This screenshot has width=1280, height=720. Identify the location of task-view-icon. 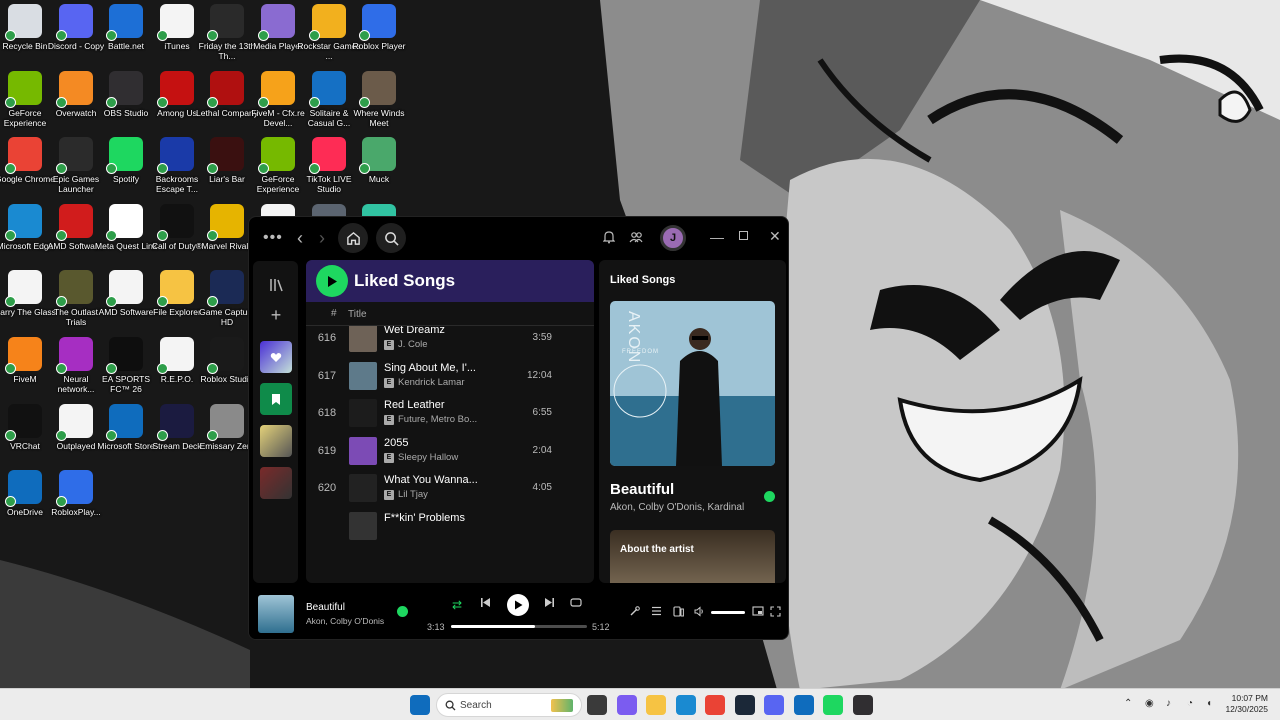
(597, 705).